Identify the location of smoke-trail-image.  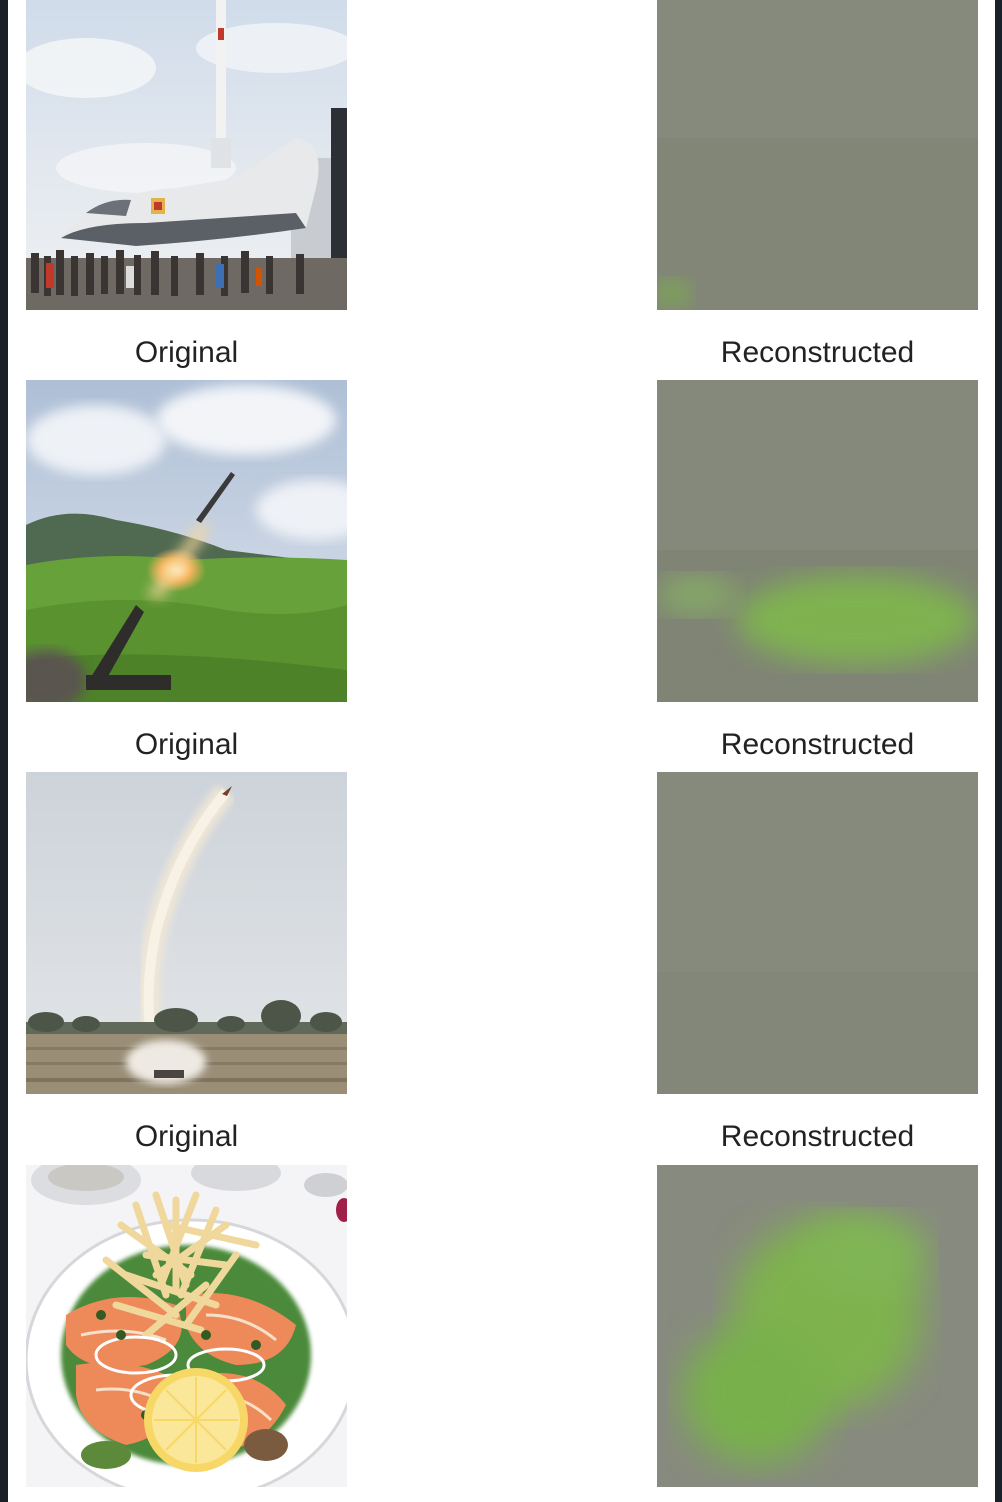
(186, 933).